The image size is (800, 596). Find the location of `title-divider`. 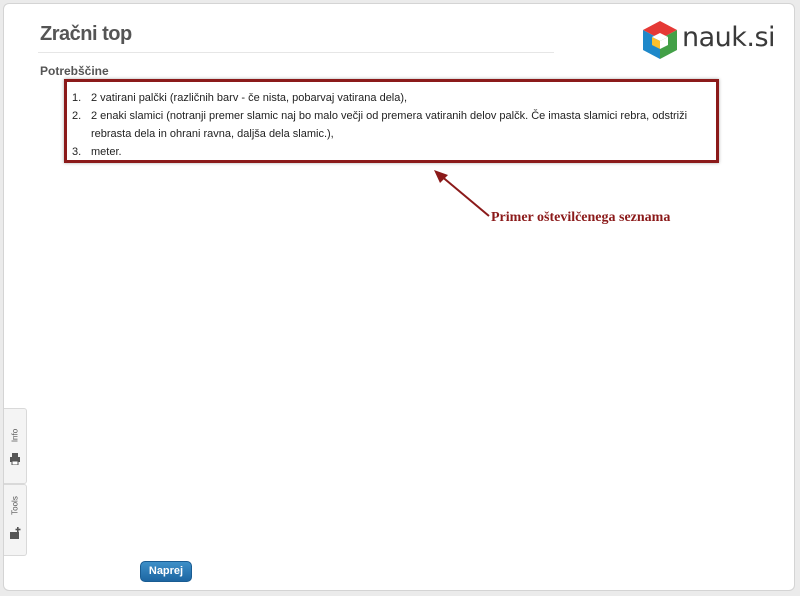

title-divider is located at coordinates (296, 52).